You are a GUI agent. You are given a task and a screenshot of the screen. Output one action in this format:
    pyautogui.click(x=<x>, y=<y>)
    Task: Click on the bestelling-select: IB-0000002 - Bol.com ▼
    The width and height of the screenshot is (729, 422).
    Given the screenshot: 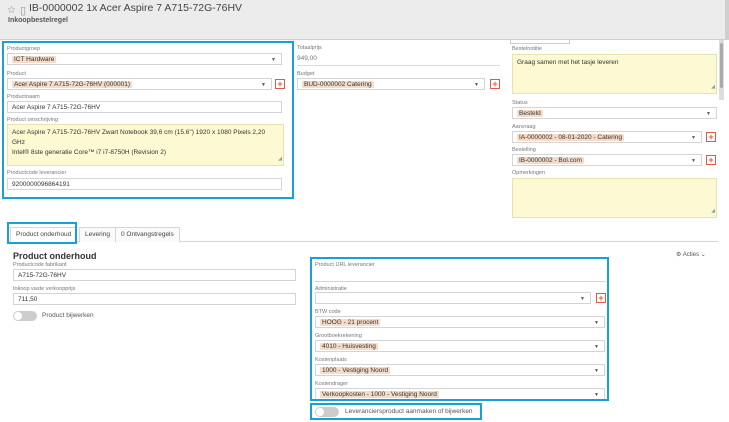 What is the action you would take?
    pyautogui.click(x=607, y=160)
    